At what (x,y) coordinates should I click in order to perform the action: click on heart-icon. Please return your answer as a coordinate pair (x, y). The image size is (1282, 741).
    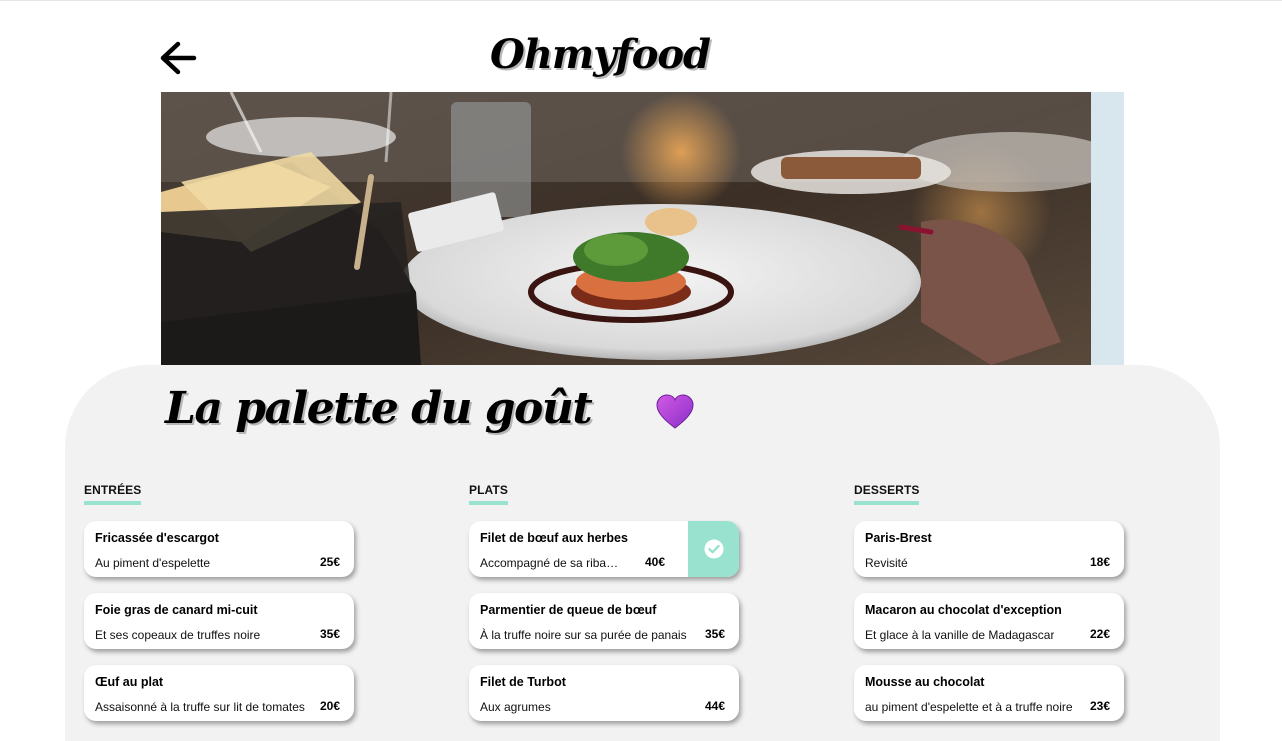
    Looking at the image, I should click on (675, 411).